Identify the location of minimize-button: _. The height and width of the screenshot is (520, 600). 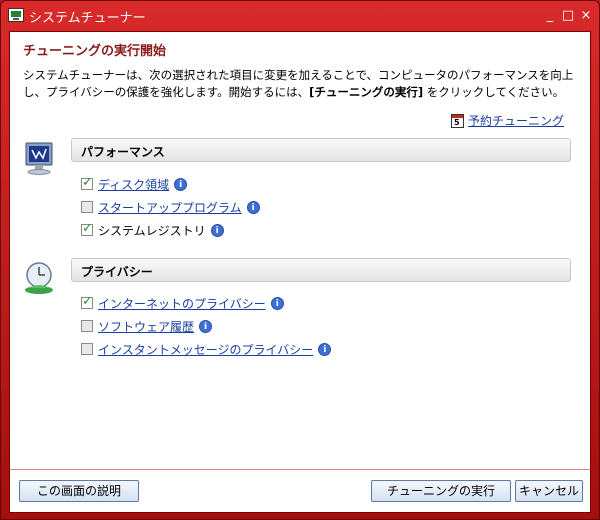
(550, 16).